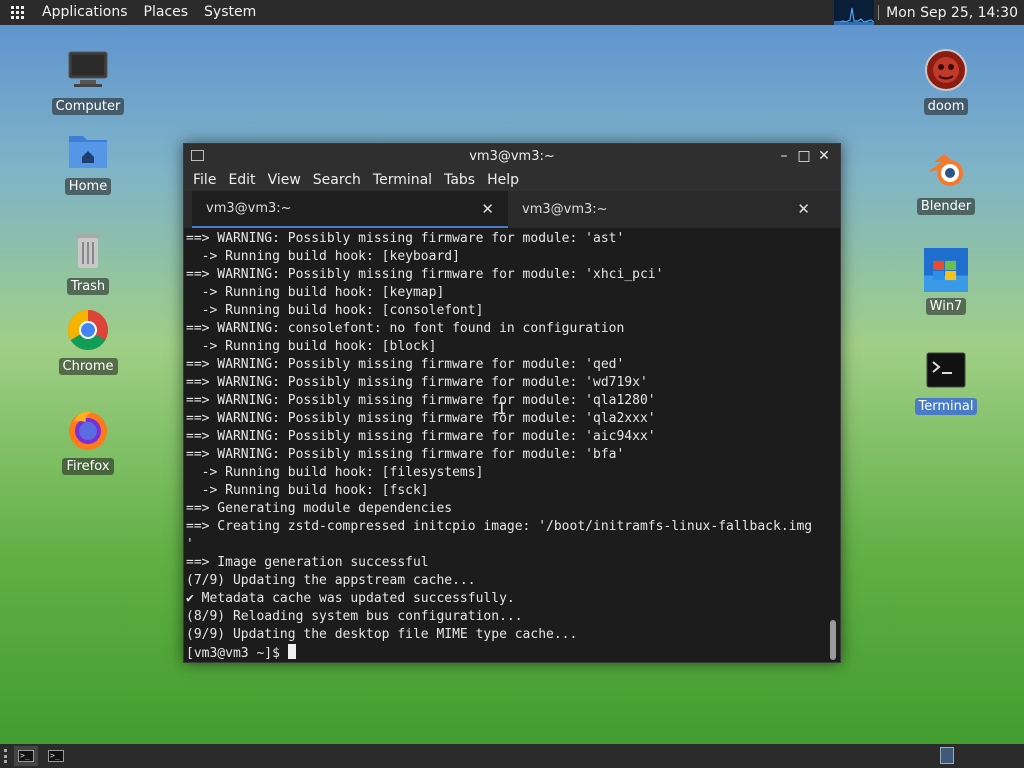 The image size is (1024, 768). I want to click on menu-view: View, so click(284, 180).